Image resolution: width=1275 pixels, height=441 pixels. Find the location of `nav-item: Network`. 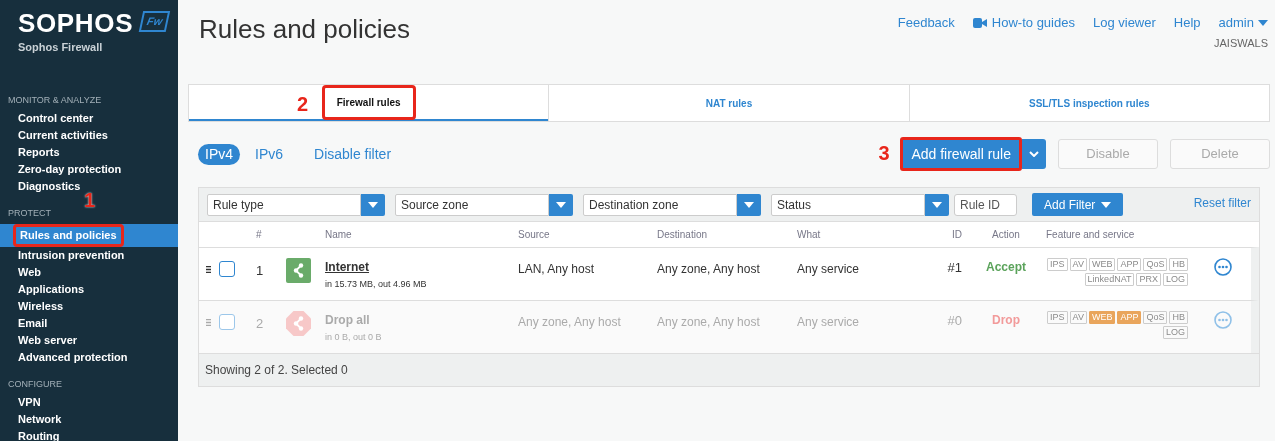

nav-item: Network is located at coordinates (89, 419).